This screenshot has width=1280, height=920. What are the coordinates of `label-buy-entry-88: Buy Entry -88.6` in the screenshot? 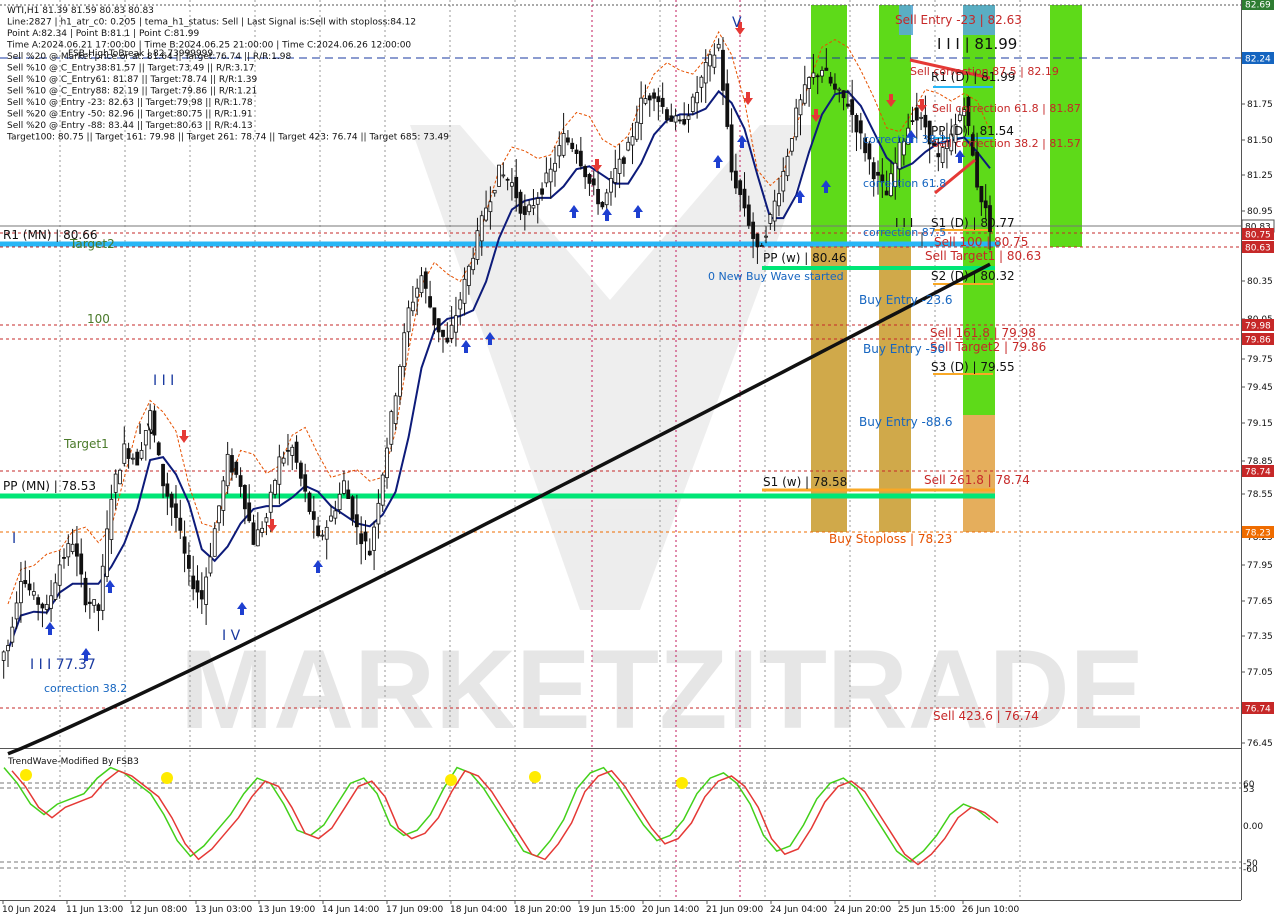 It's located at (906, 422).